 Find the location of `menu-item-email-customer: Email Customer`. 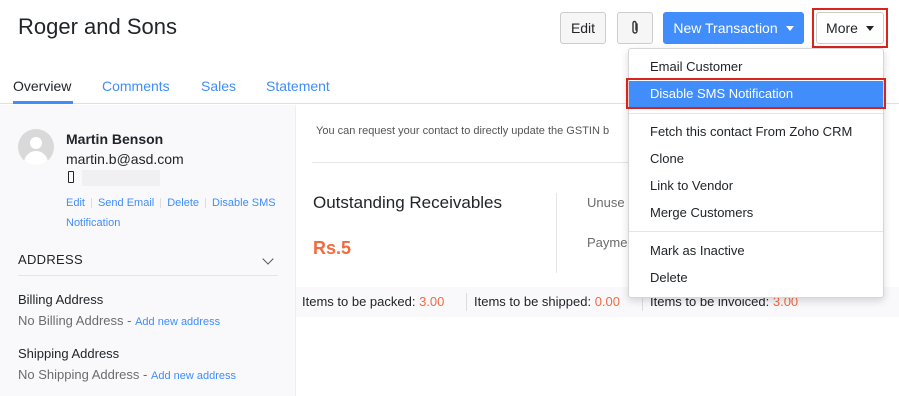

menu-item-email-customer: Email Customer is located at coordinates (756, 67).